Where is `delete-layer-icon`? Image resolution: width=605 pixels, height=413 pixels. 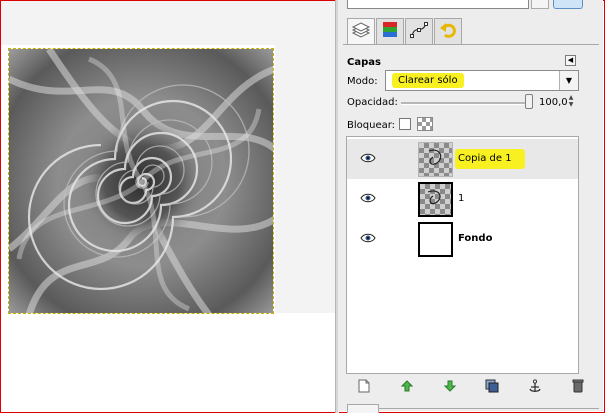 delete-layer-icon is located at coordinates (578, 387).